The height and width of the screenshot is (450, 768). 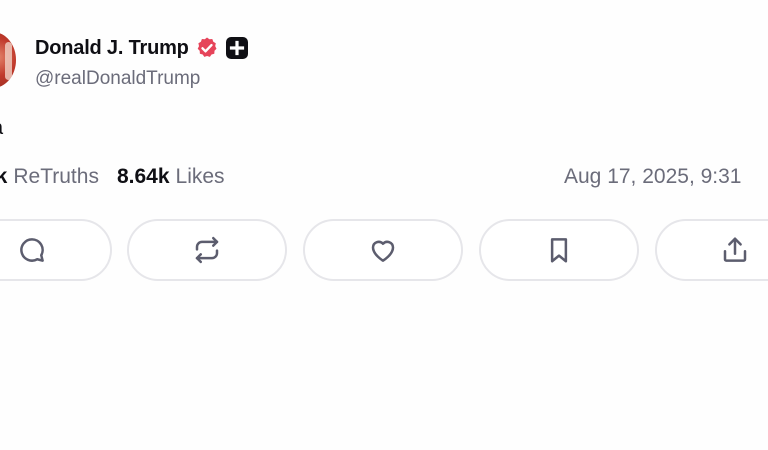 I want to click on avatar, so click(x=8, y=60).